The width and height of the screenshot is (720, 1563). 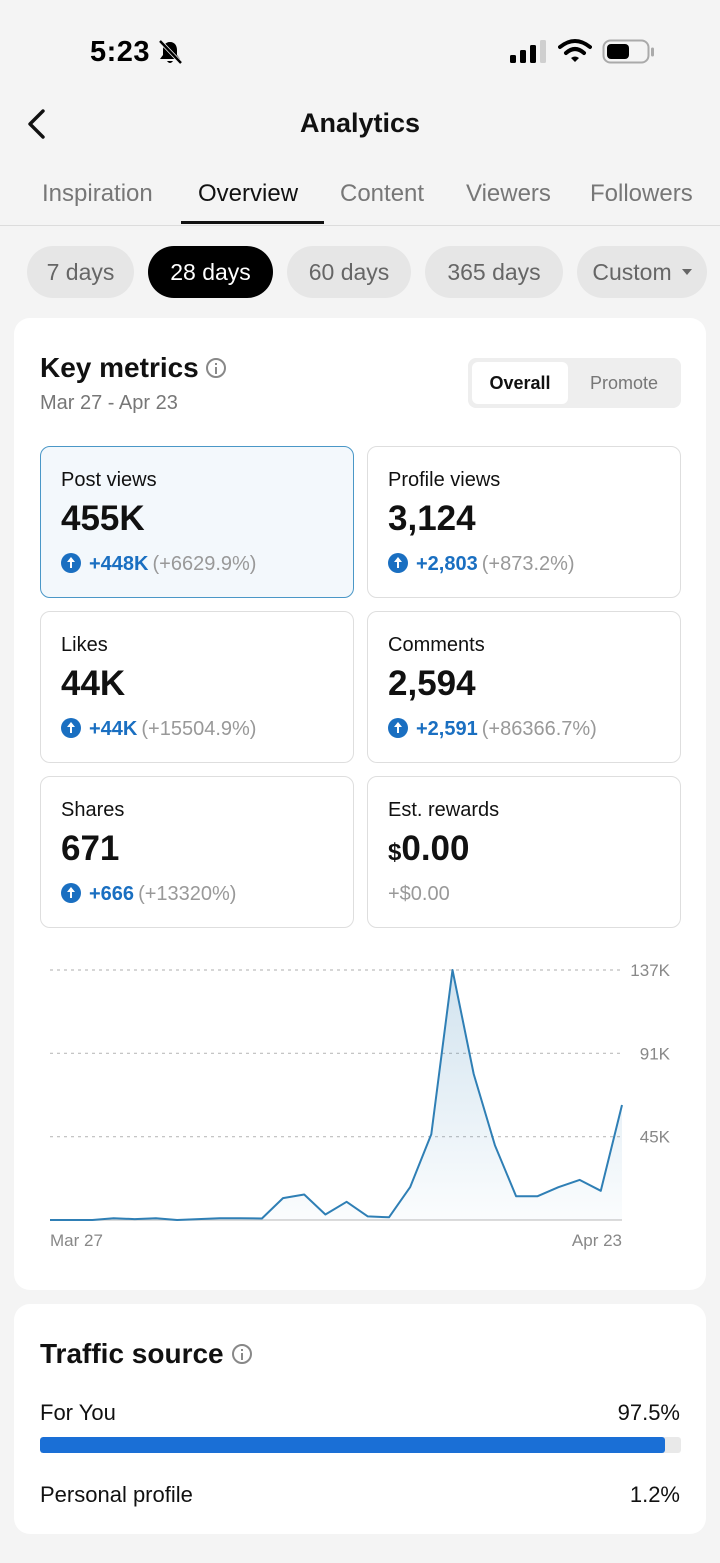 I want to click on range-60-days: 60 days, so click(x=349, y=272).